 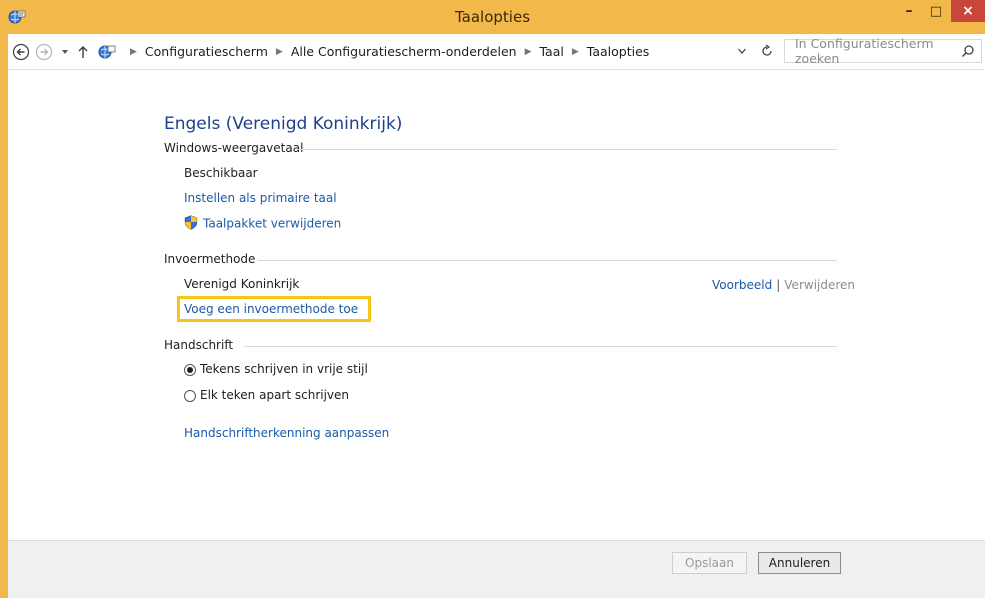 I want to click on forward-button, so click(x=44, y=52).